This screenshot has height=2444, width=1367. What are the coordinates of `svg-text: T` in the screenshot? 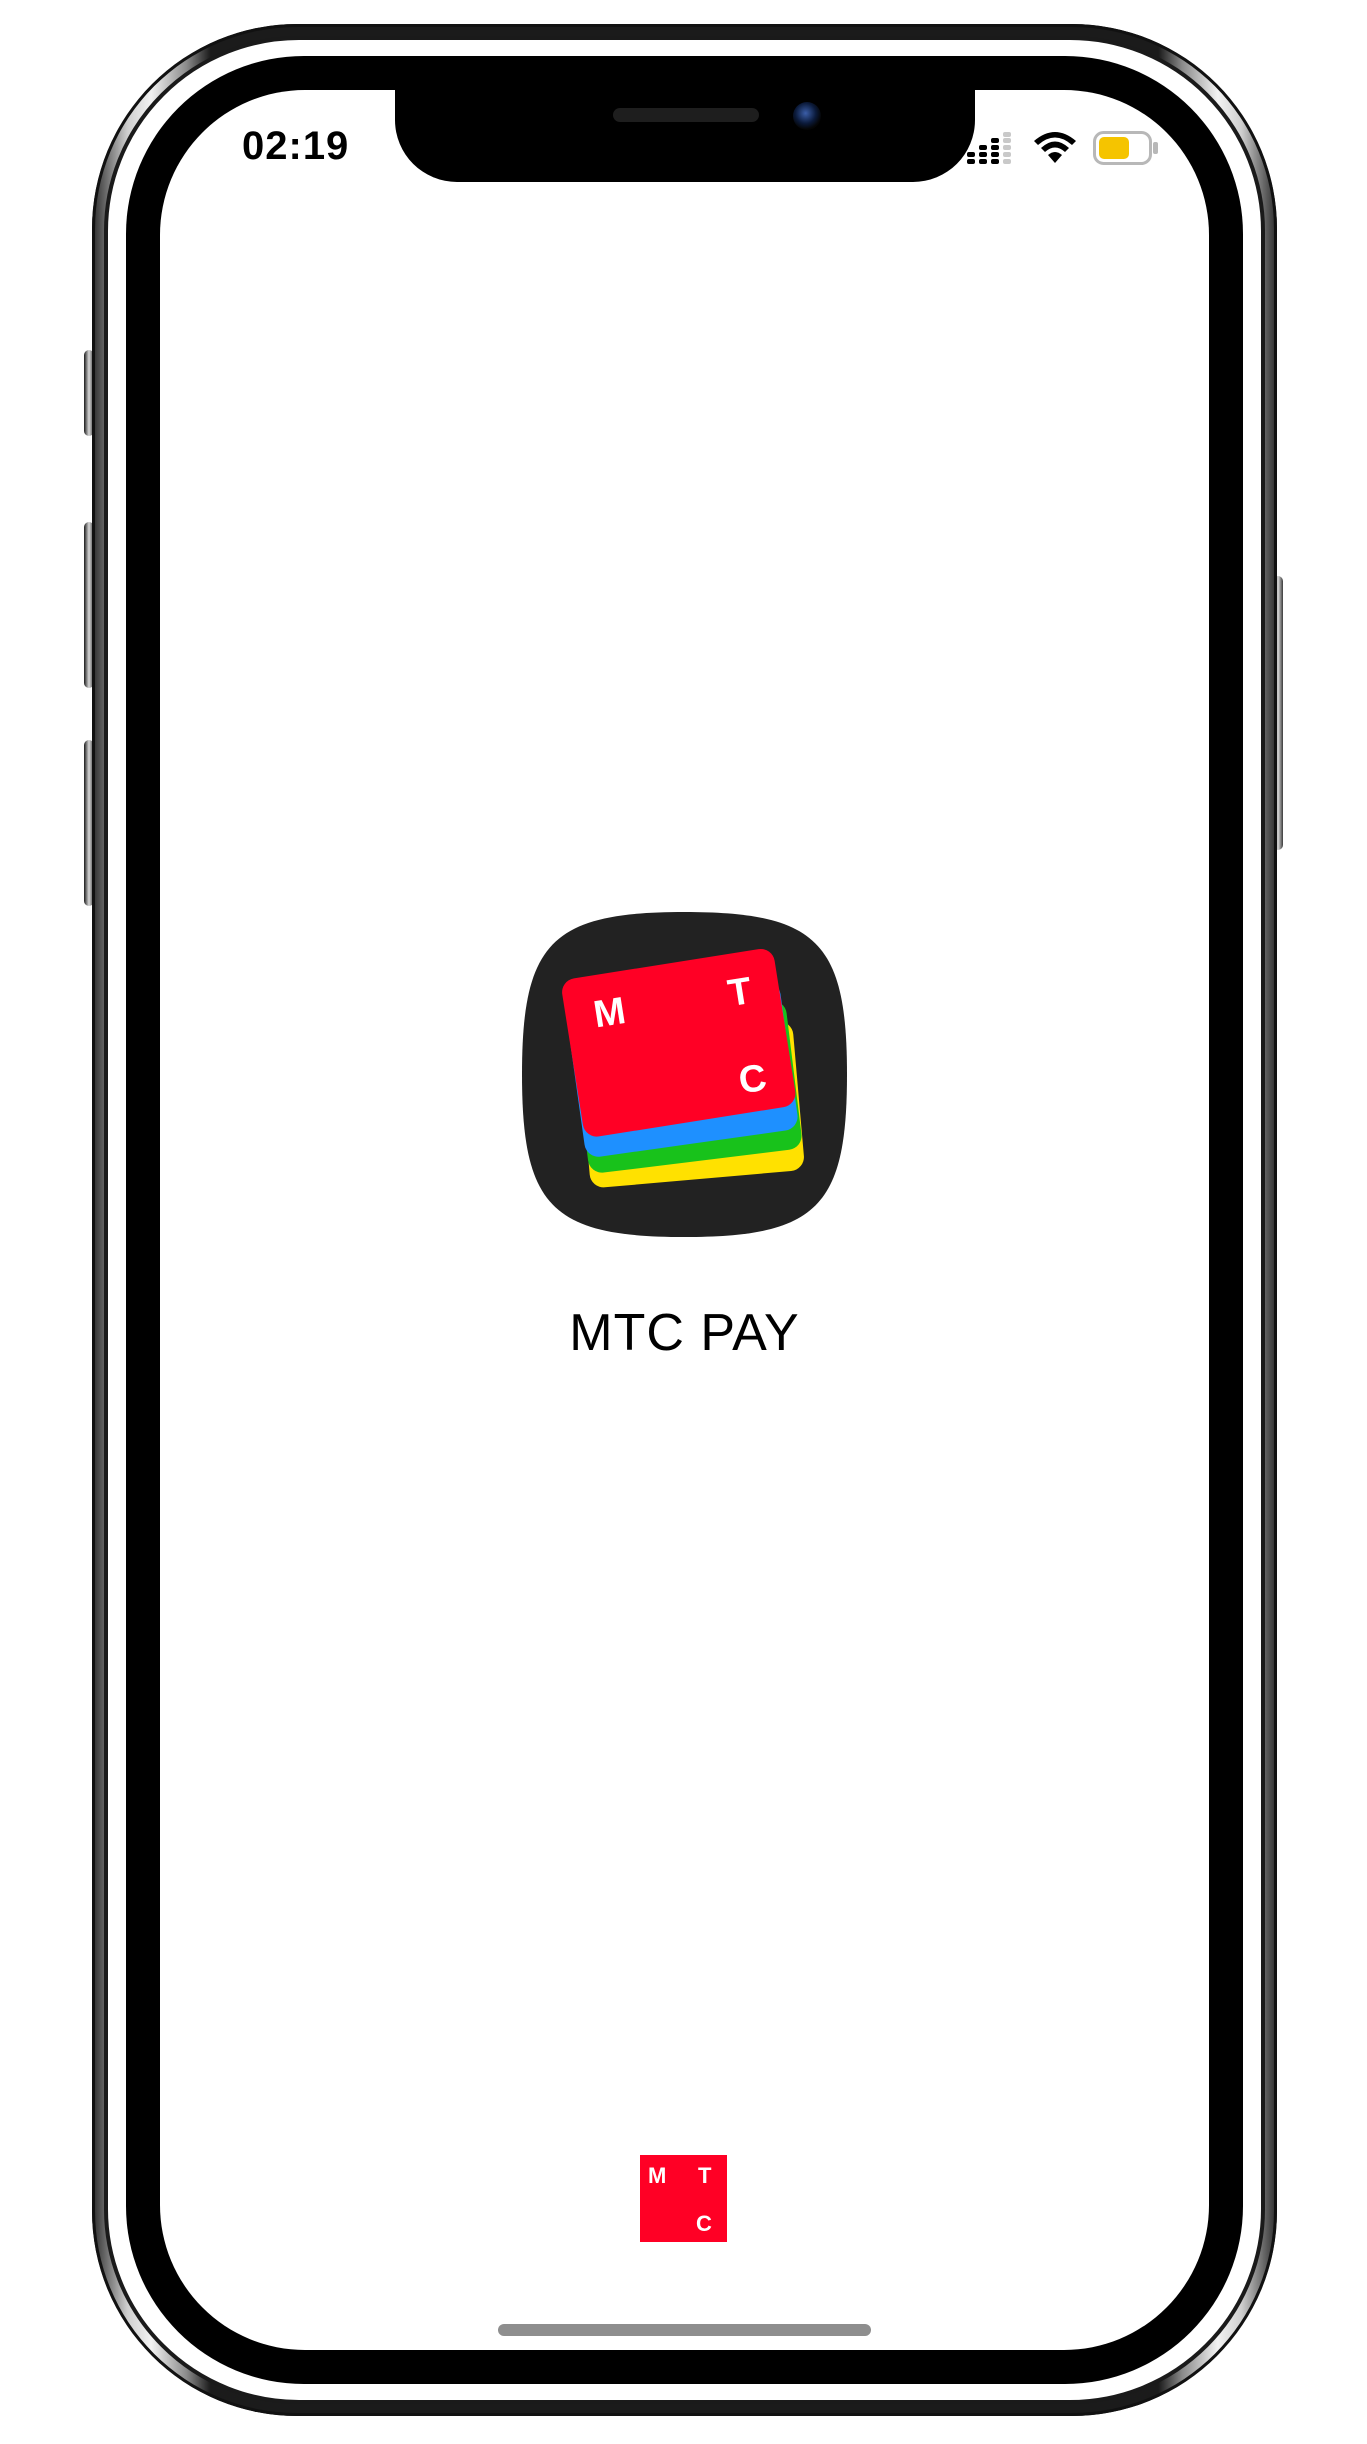 It's located at (705, 2175).